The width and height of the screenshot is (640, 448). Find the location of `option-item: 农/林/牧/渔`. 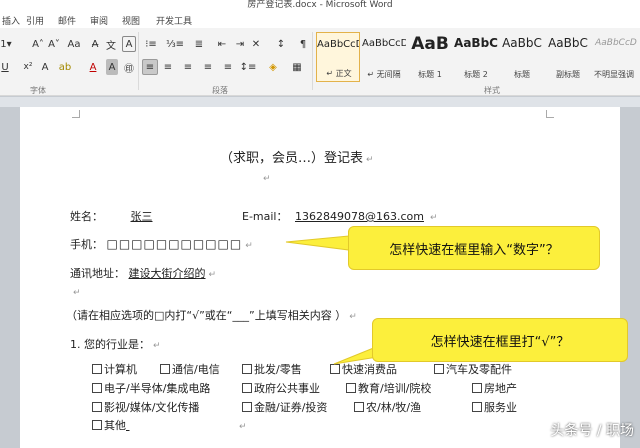

option-item: 农/林/牧/渔 is located at coordinates (387, 407).